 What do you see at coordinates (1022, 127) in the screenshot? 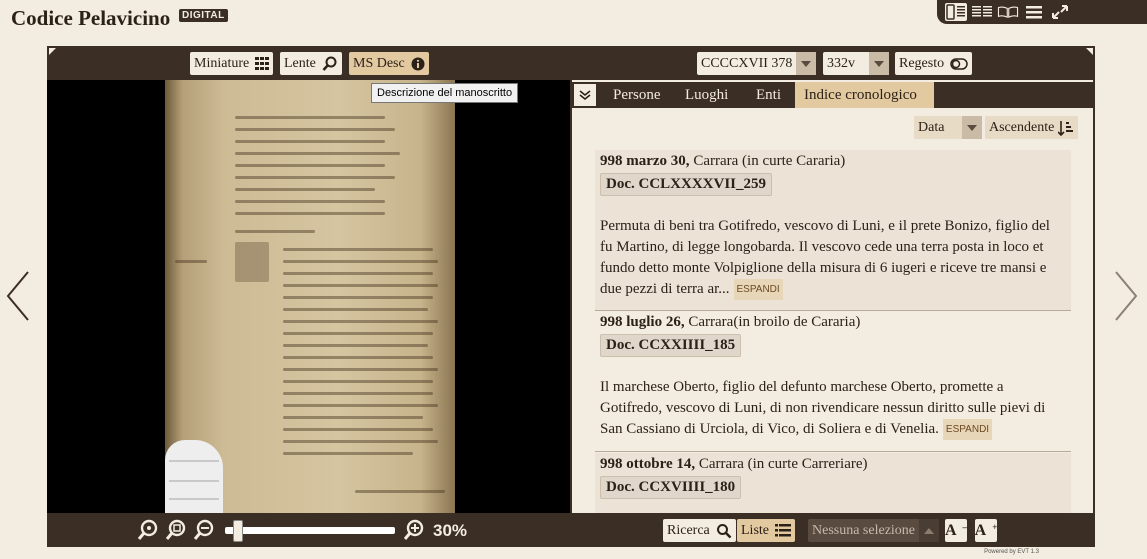
I see `sort-order-label: Ascendente` at bounding box center [1022, 127].